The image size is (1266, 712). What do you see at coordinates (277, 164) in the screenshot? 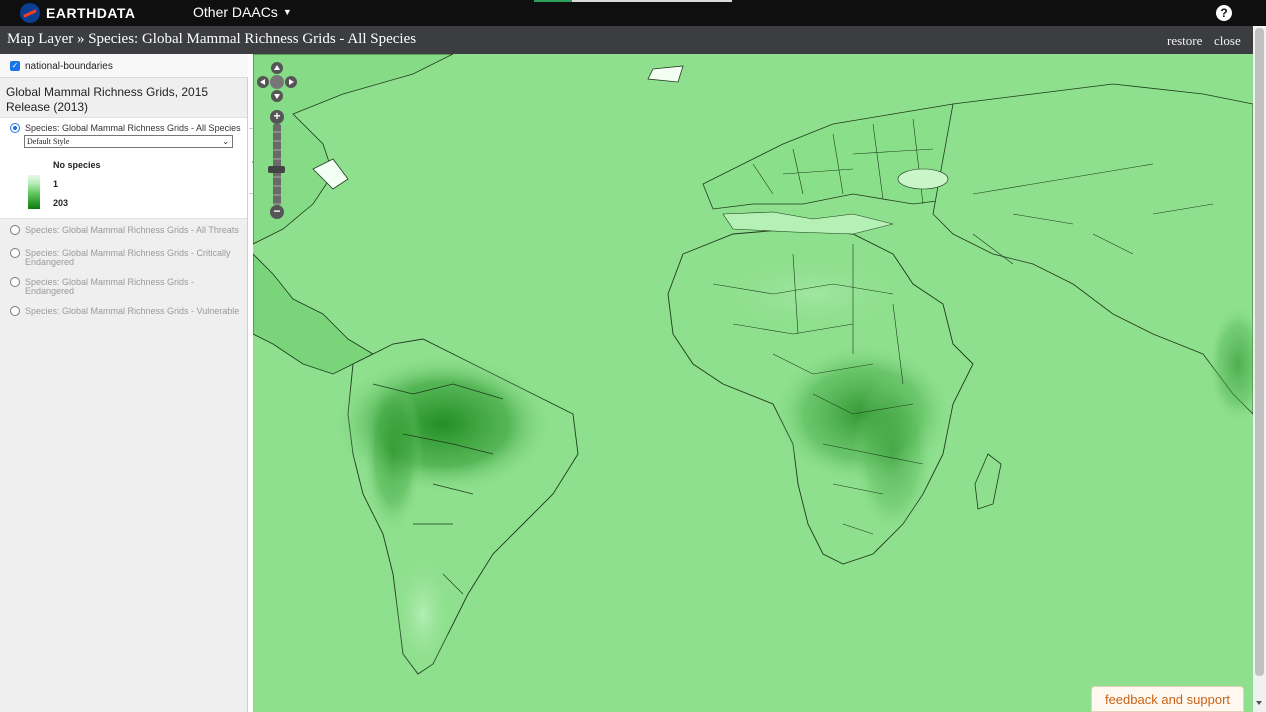
I see `zoom-slider` at bounding box center [277, 164].